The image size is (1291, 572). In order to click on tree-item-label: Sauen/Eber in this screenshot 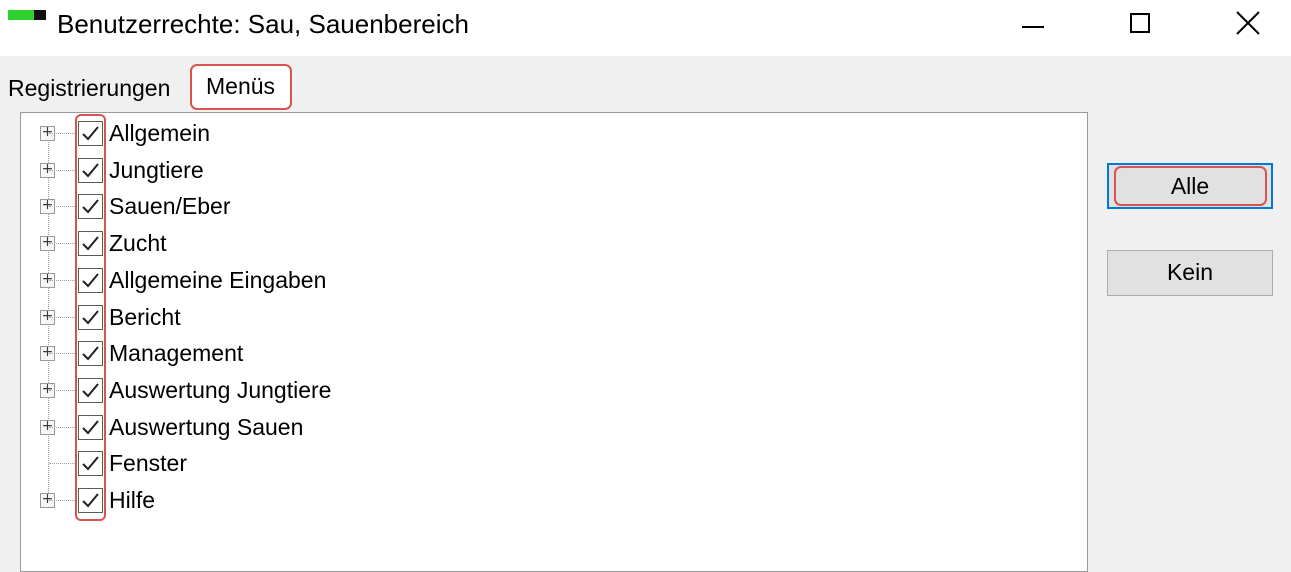, I will do `click(170, 206)`.